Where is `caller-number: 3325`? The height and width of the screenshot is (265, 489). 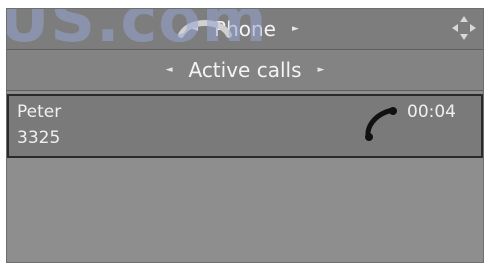 caller-number: 3325 is located at coordinates (39, 138).